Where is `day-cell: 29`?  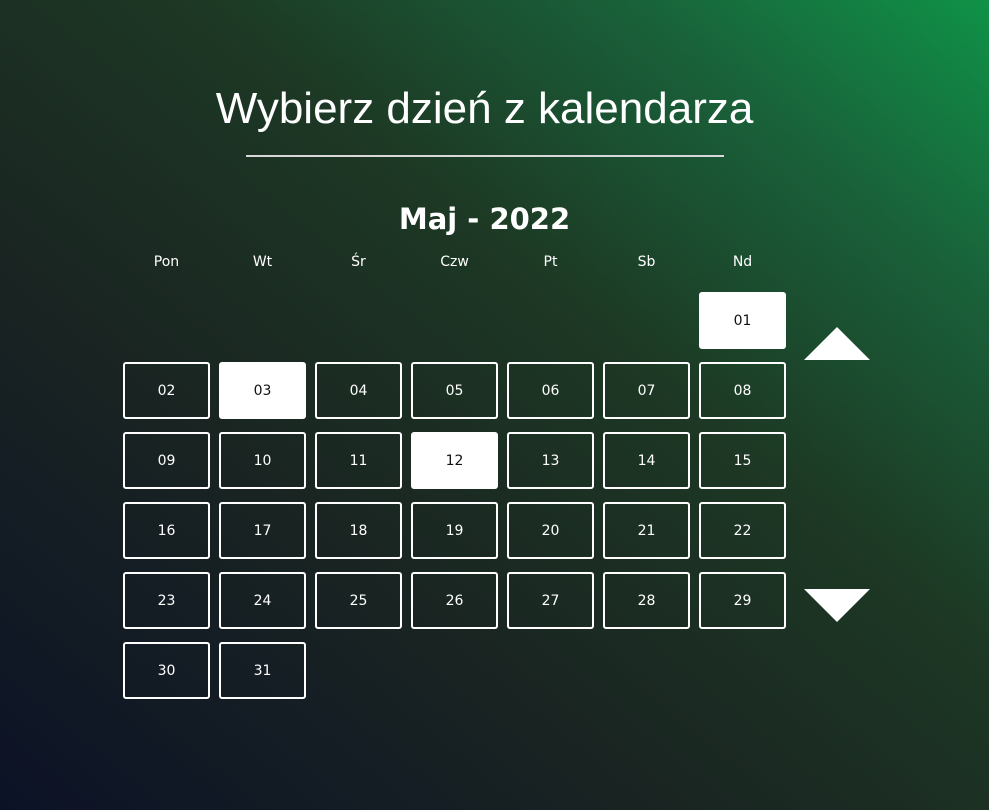
day-cell: 29 is located at coordinates (742, 600).